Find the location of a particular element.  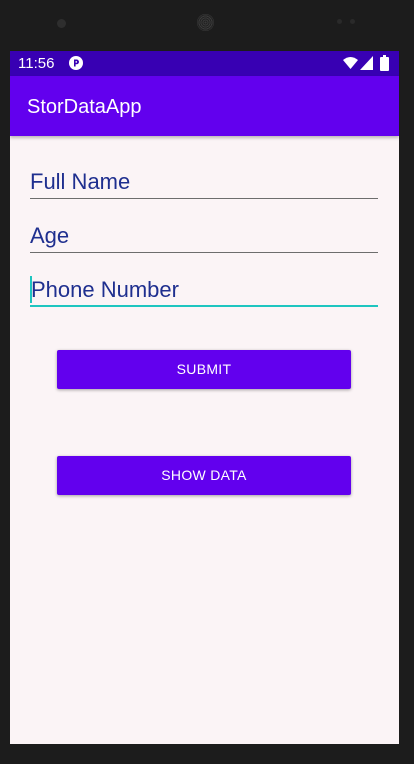

show-data-button: SHOW DATA is located at coordinates (204, 475).